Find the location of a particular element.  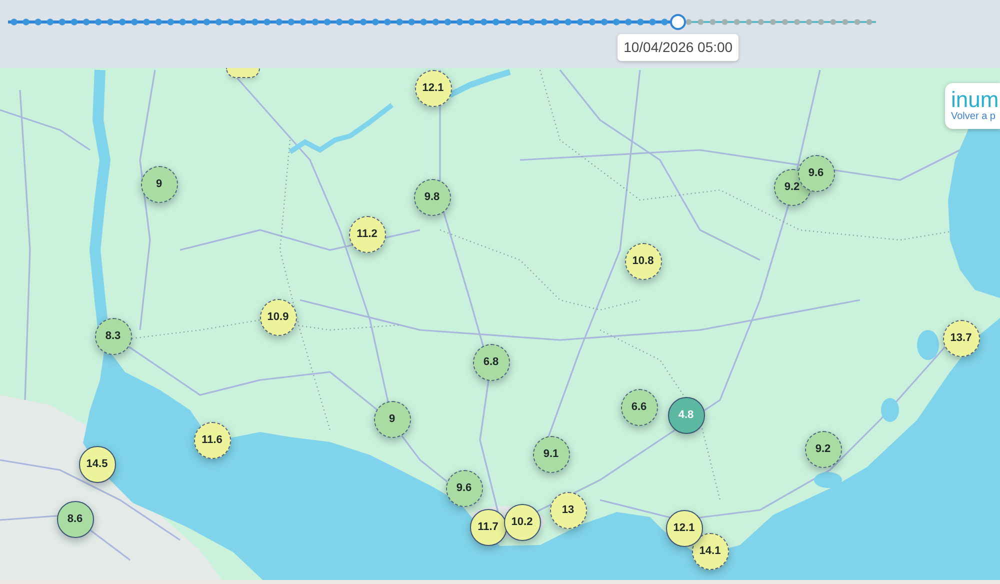

timeline-thumb is located at coordinates (678, 22).